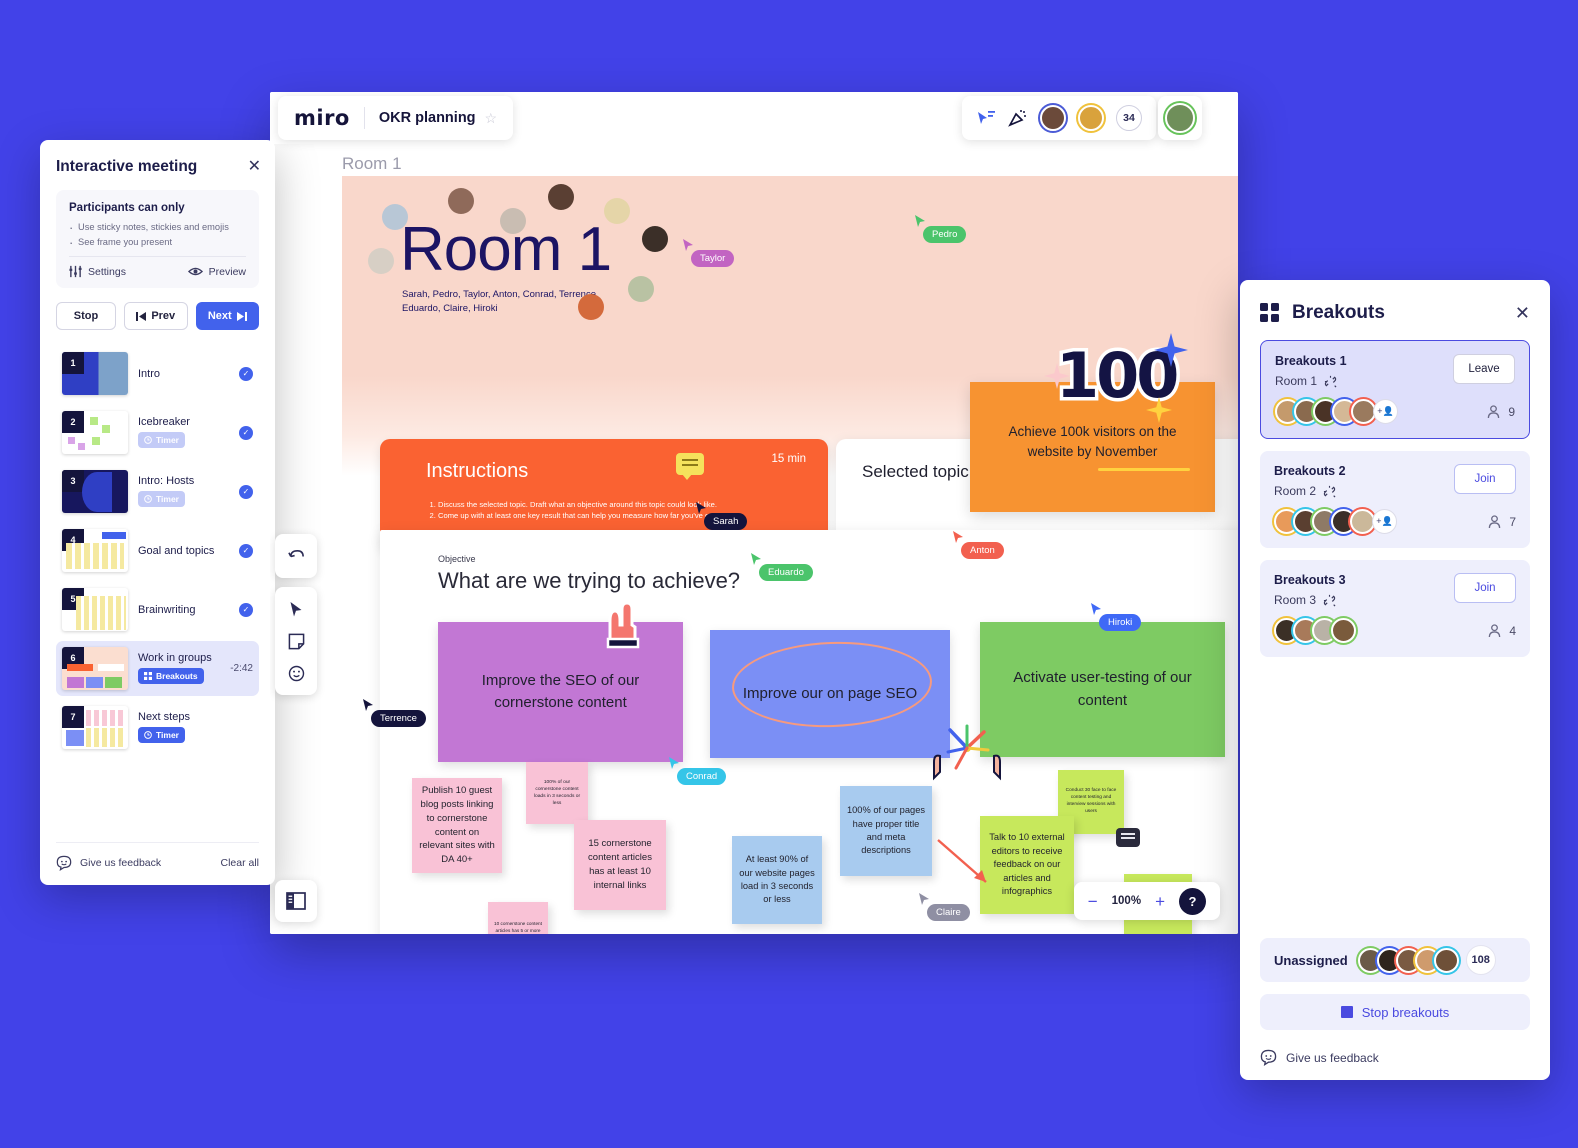  I want to click on highlight-underline, so click(1144, 469).